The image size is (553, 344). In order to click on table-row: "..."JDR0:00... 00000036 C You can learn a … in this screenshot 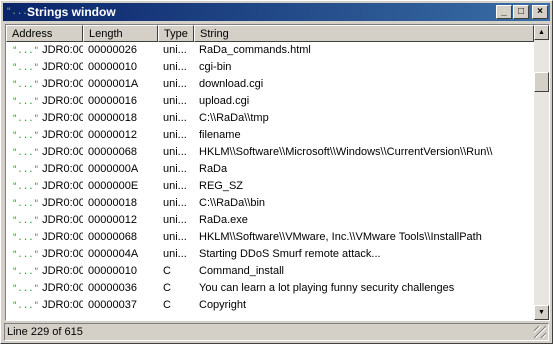, I will do `click(270, 288)`.